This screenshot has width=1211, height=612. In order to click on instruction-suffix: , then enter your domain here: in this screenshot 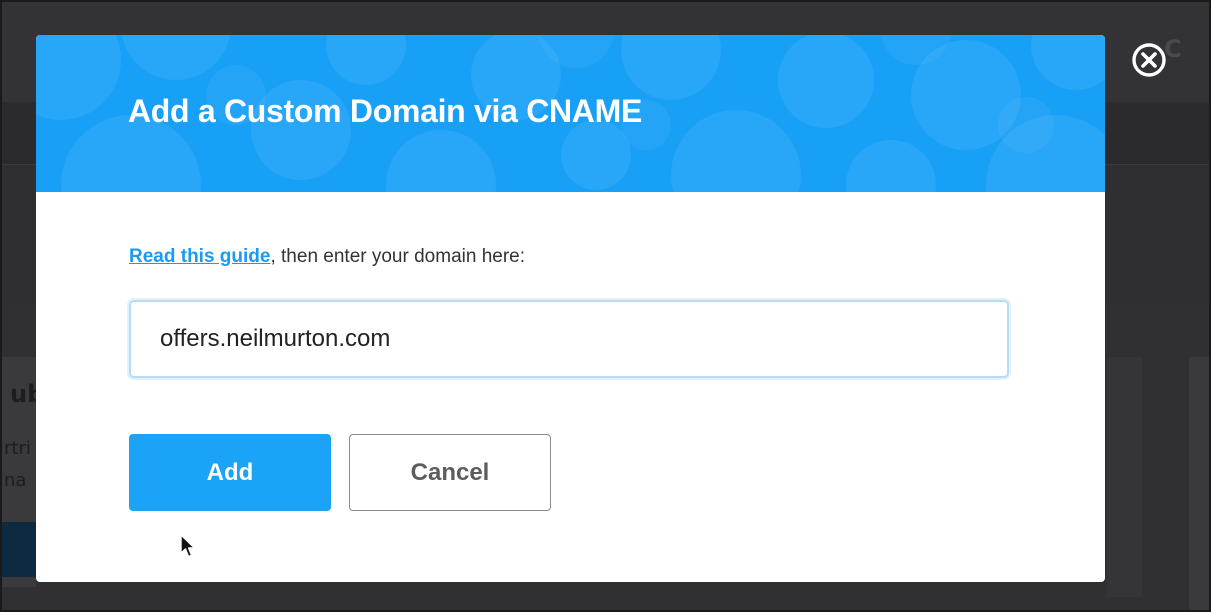, I will do `click(398, 256)`.